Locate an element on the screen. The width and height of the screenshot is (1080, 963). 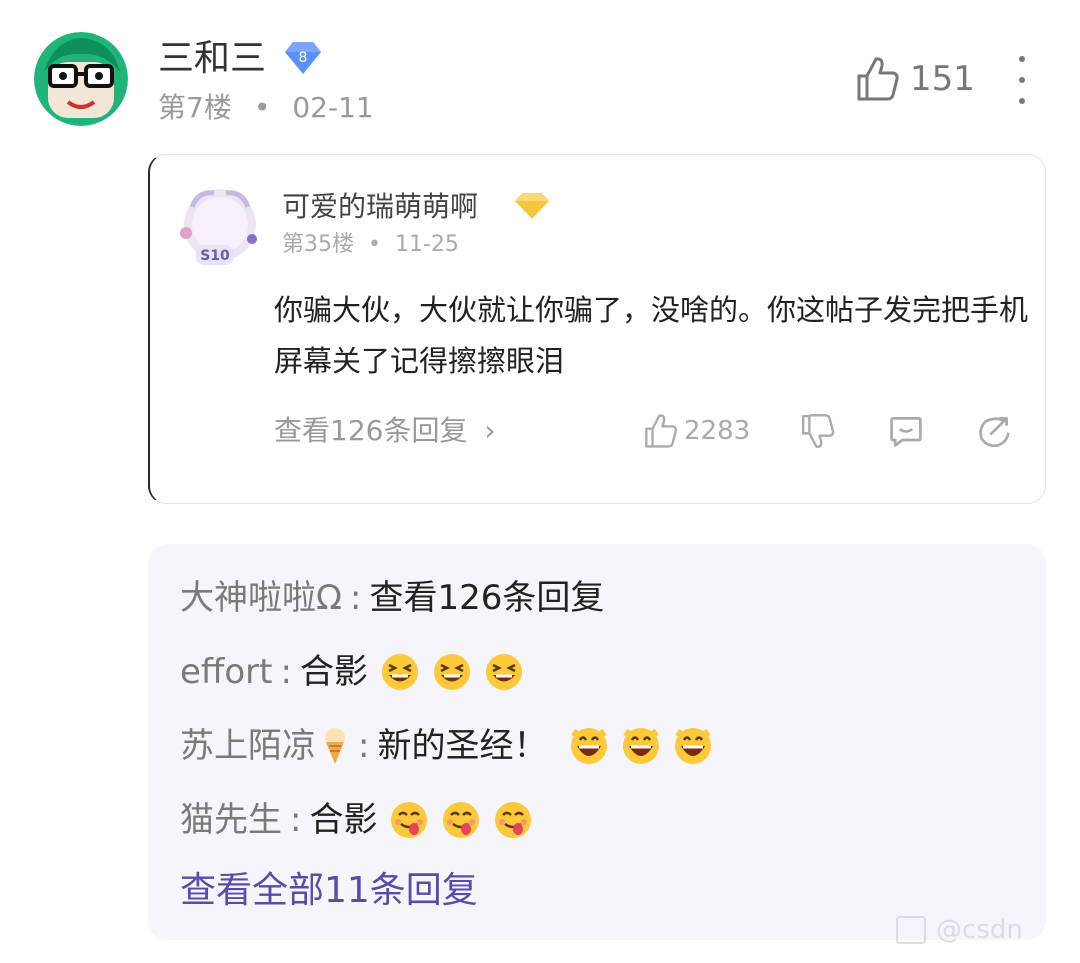
floor-info: 第7楼 • 02-11 is located at coordinates (266, 108).